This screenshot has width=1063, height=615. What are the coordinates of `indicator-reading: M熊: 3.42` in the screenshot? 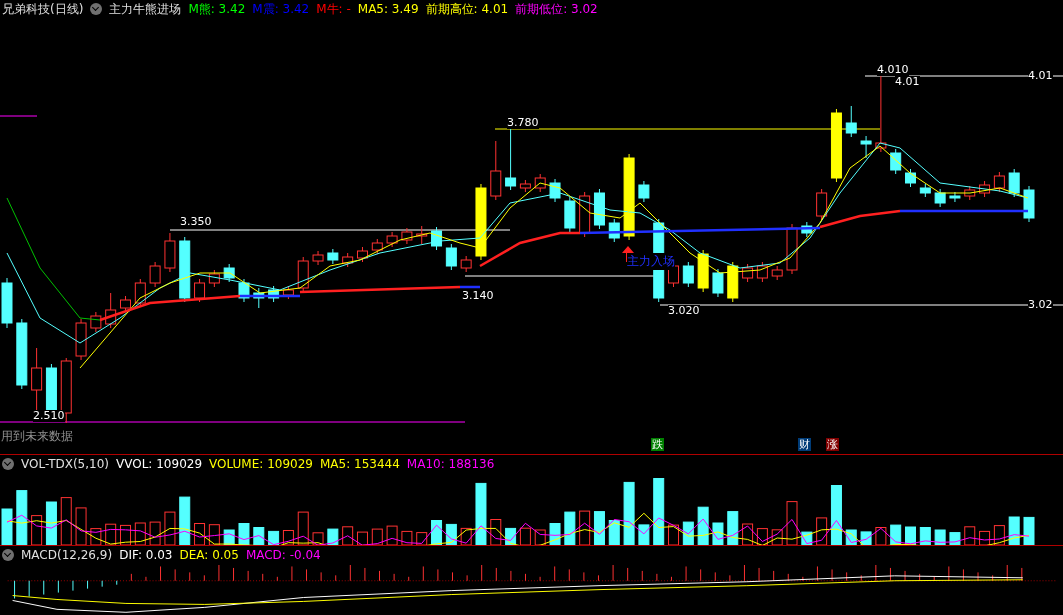 It's located at (217, 9).